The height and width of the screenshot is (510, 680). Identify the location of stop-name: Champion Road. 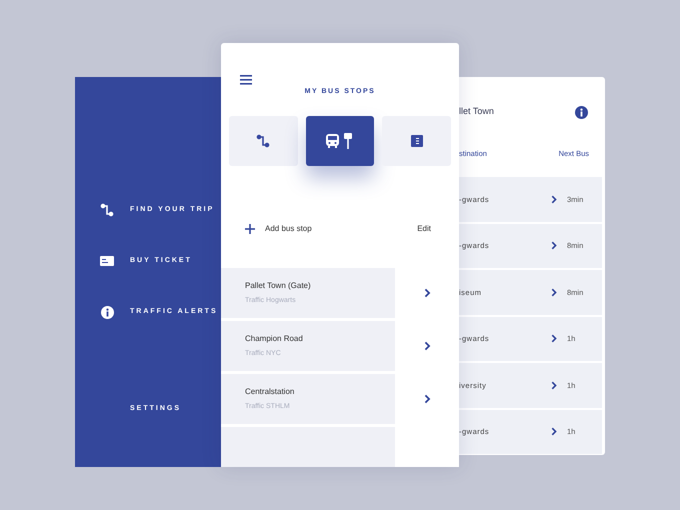
(274, 338).